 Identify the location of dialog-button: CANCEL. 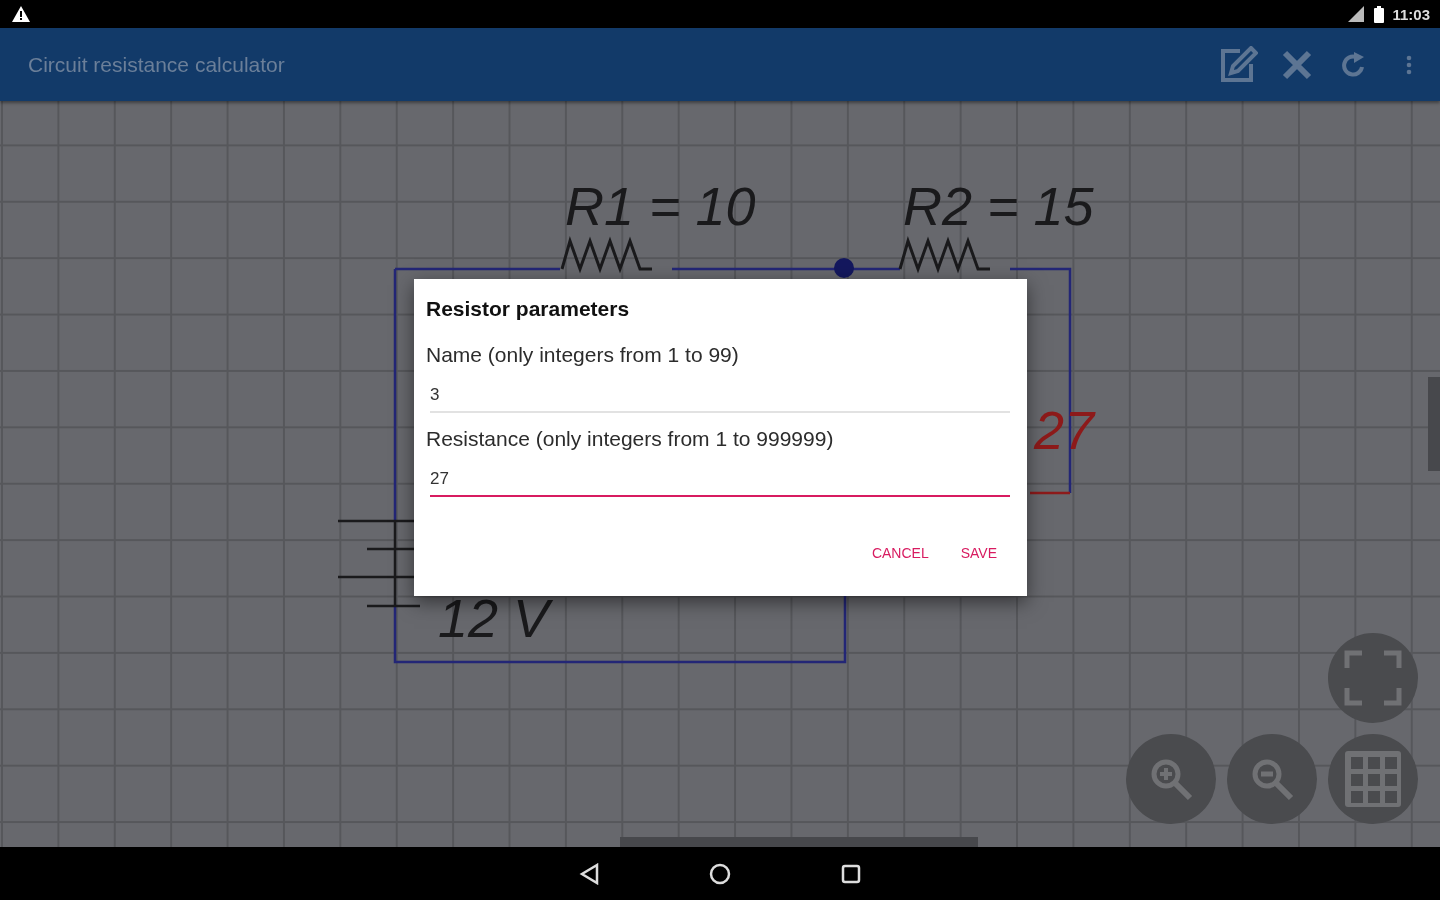
(900, 553).